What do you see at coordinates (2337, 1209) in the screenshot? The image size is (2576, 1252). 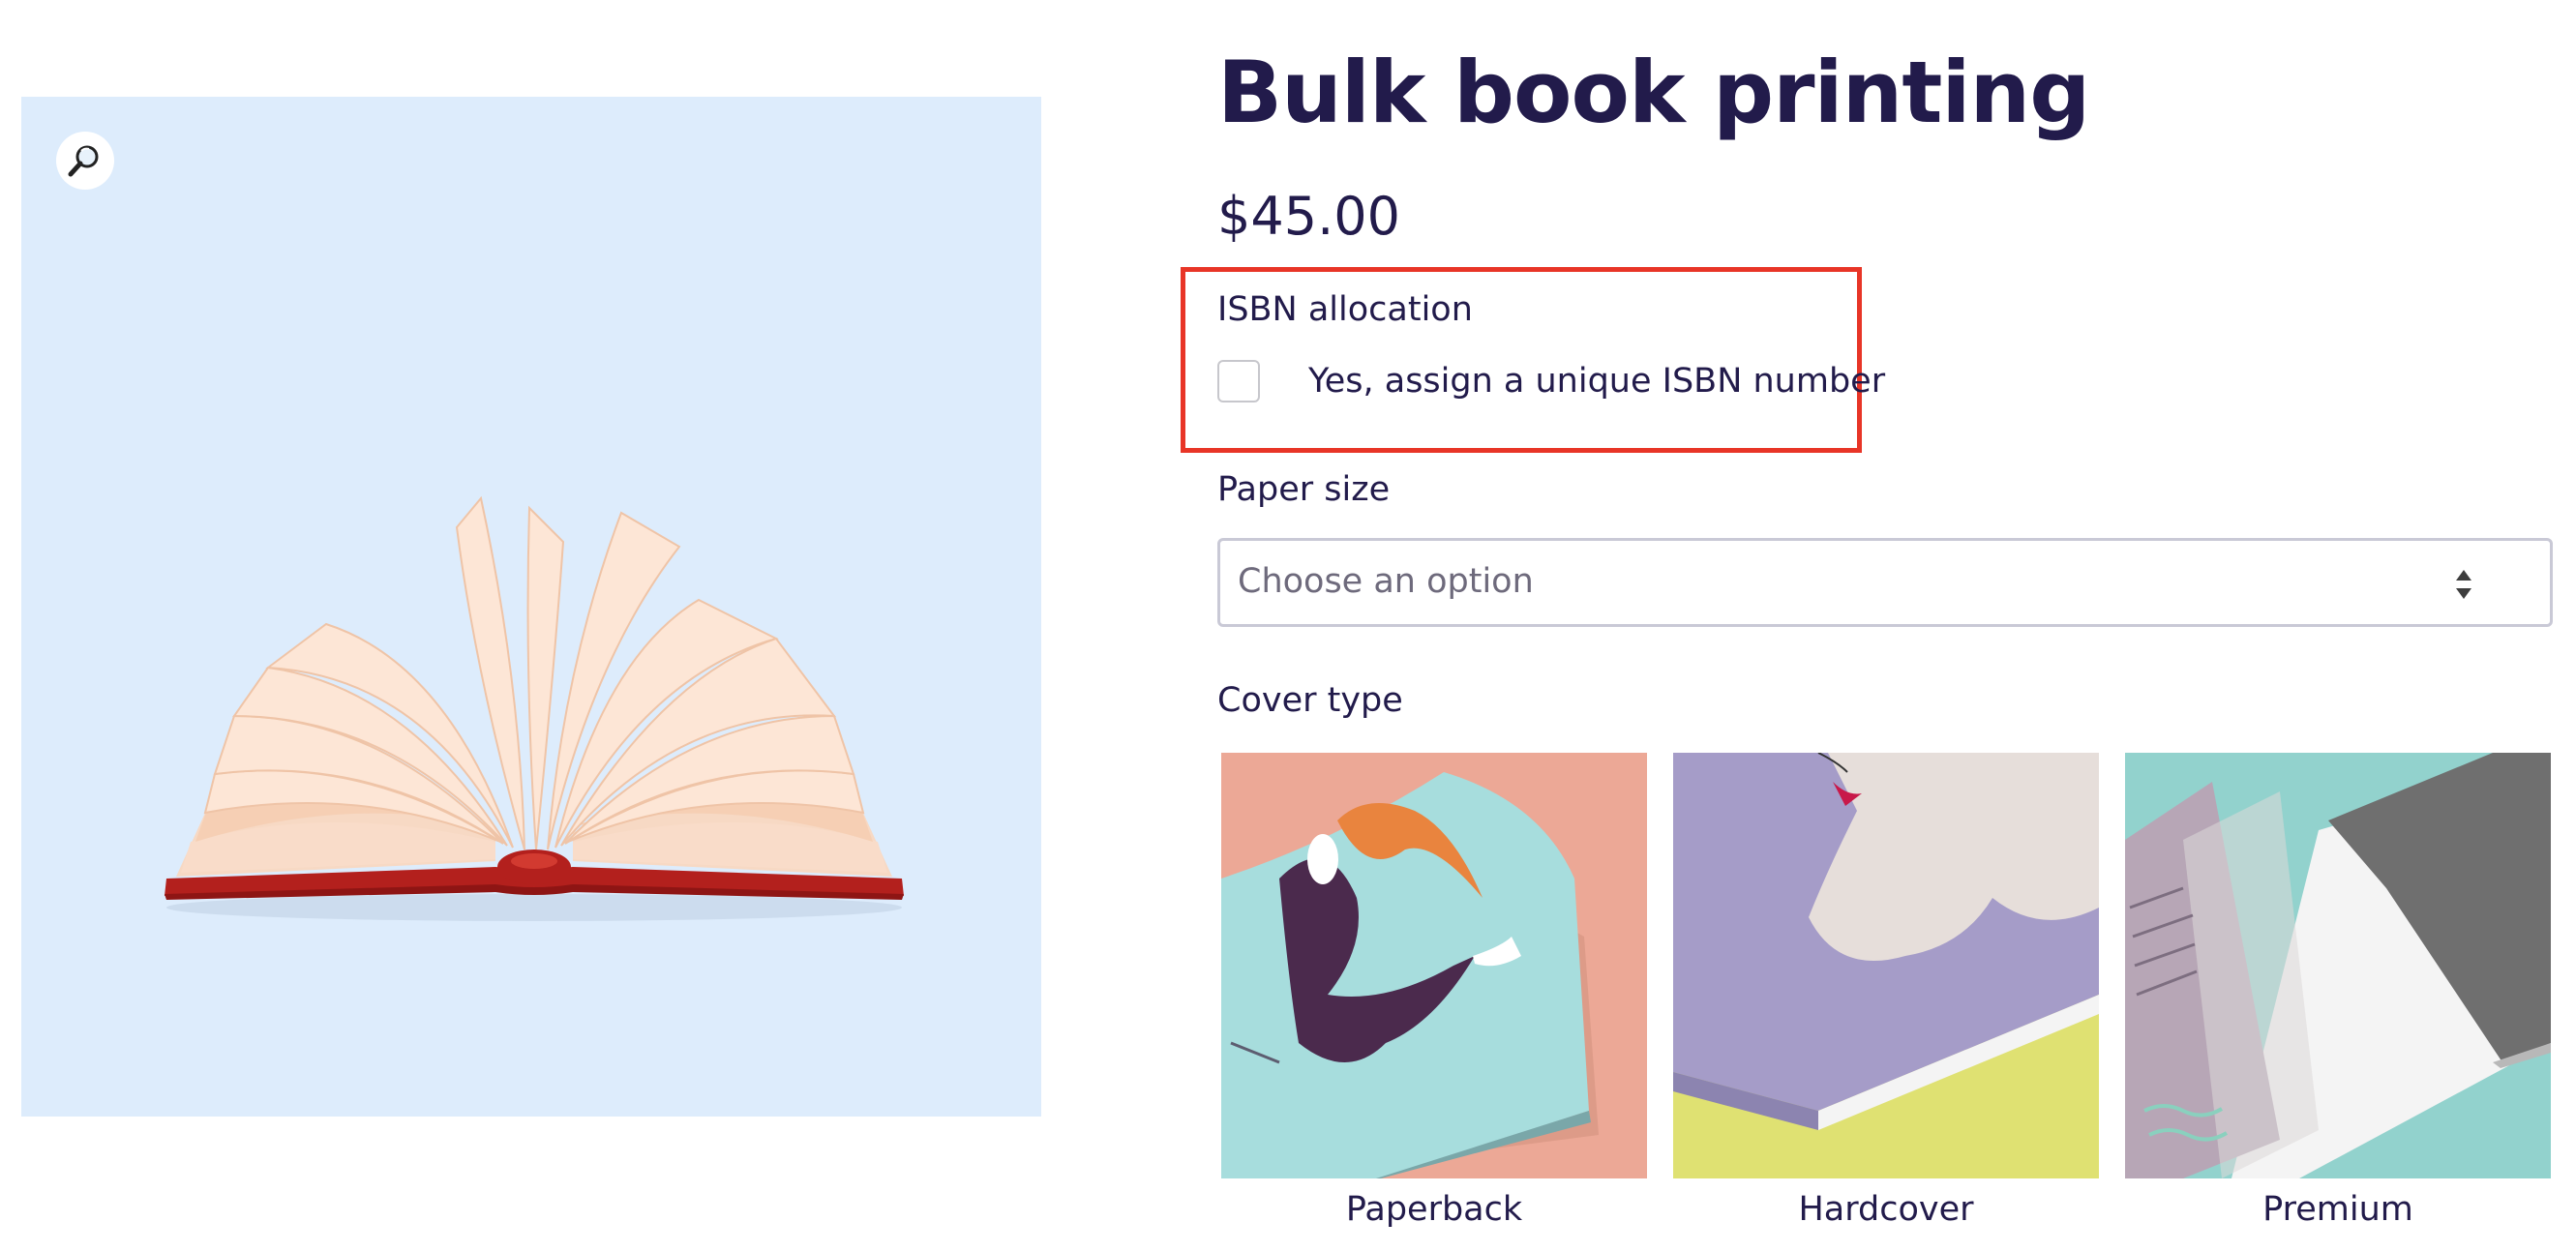 I see `cover-option-premium: Premium` at bounding box center [2337, 1209].